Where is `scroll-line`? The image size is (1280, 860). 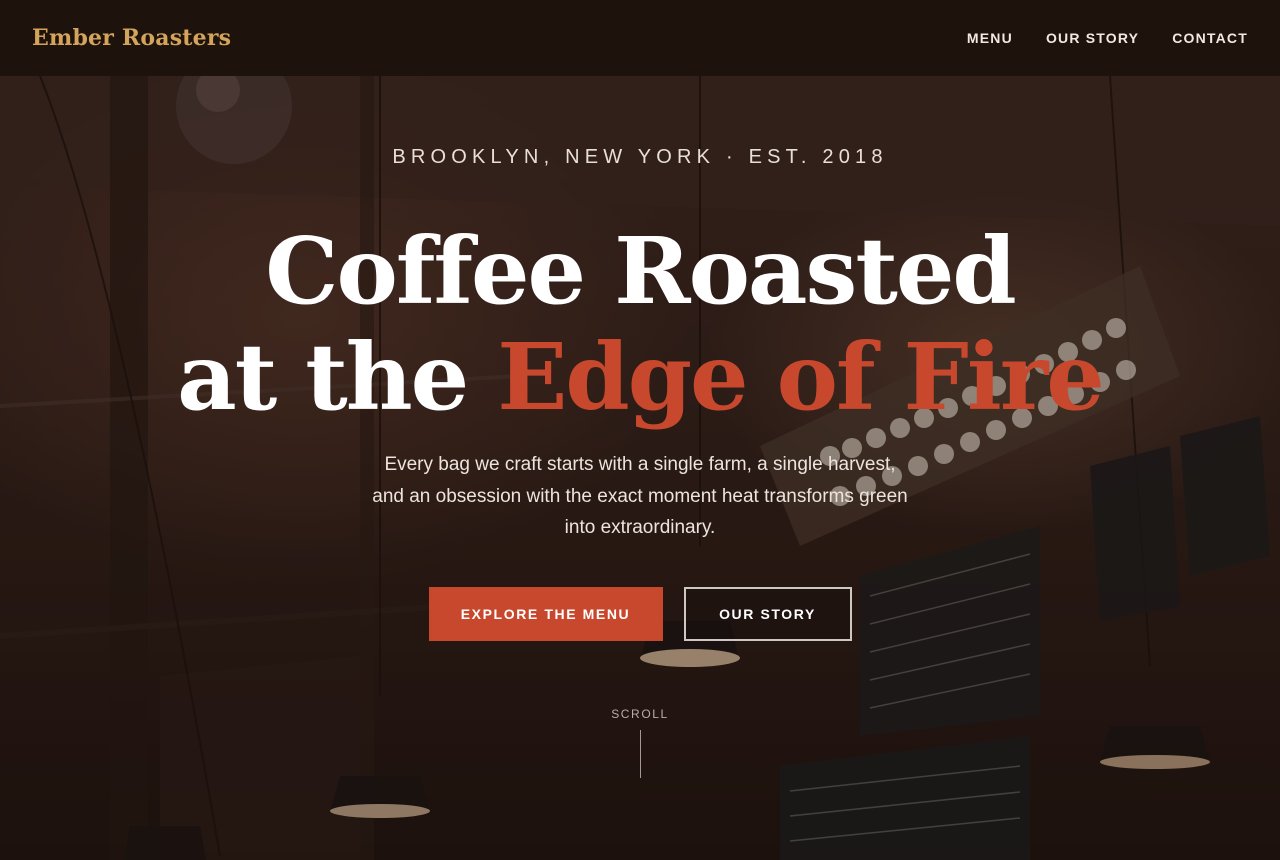 scroll-line is located at coordinates (640, 754).